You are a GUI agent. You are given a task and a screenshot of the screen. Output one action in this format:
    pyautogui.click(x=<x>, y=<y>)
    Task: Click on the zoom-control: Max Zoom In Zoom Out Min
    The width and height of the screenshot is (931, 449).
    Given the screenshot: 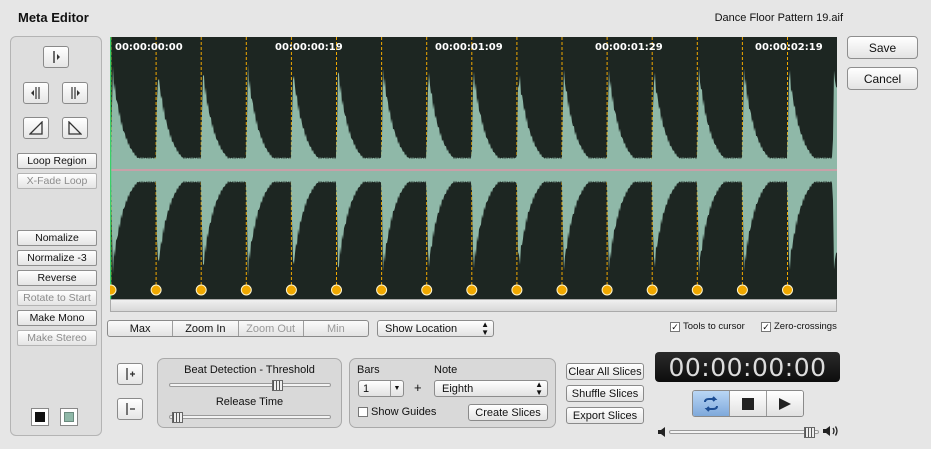 What is the action you would take?
    pyautogui.click(x=238, y=328)
    